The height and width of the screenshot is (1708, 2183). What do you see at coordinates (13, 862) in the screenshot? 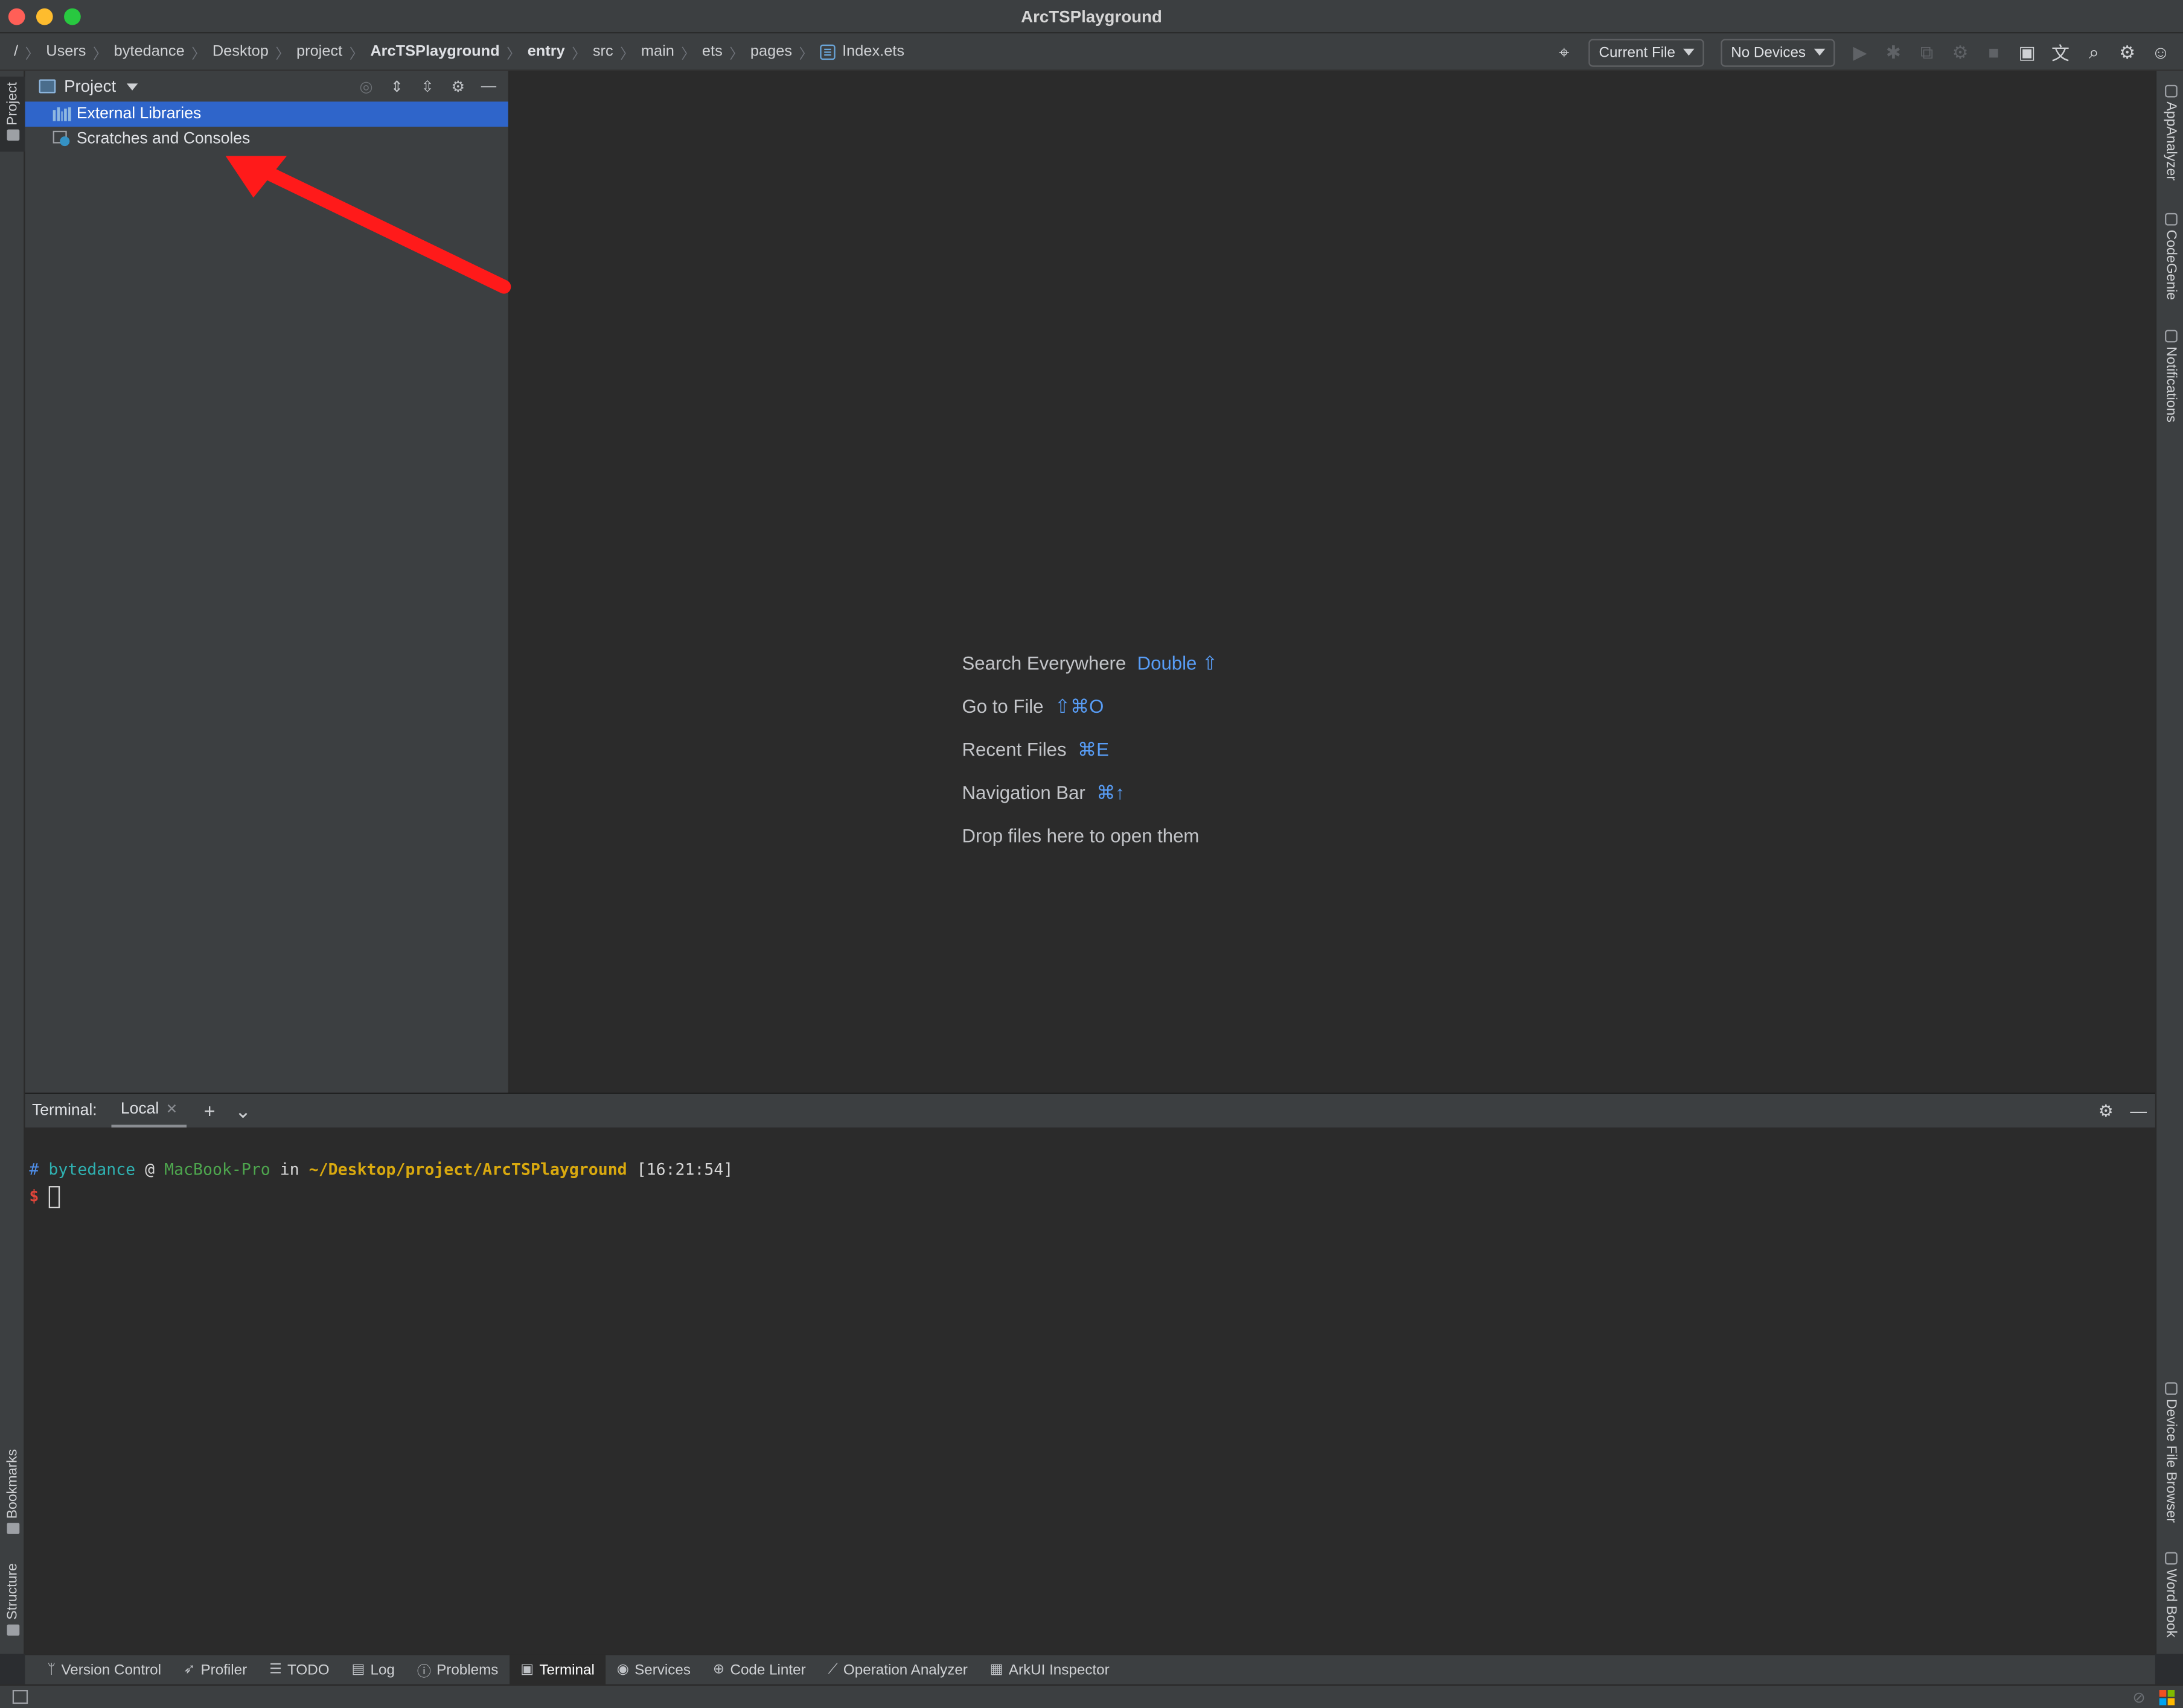
I see `left-tool-strip: Project Bookmarks Structure` at bounding box center [13, 862].